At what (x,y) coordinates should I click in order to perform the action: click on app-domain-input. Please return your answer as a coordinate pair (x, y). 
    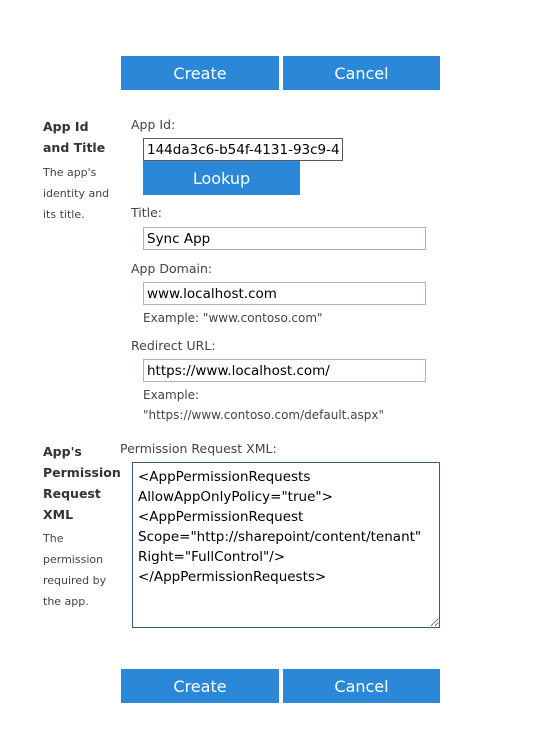
    Looking at the image, I should click on (284, 293).